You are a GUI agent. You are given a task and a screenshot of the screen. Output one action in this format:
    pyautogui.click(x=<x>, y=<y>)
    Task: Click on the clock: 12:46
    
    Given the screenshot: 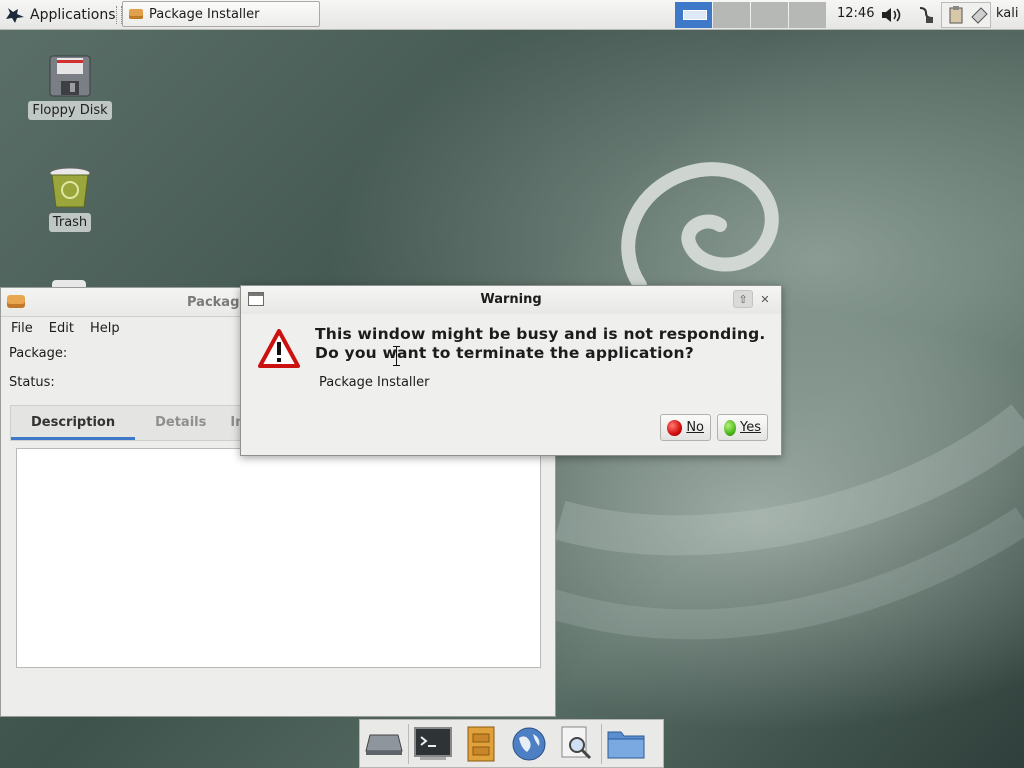 What is the action you would take?
    pyautogui.click(x=855, y=13)
    